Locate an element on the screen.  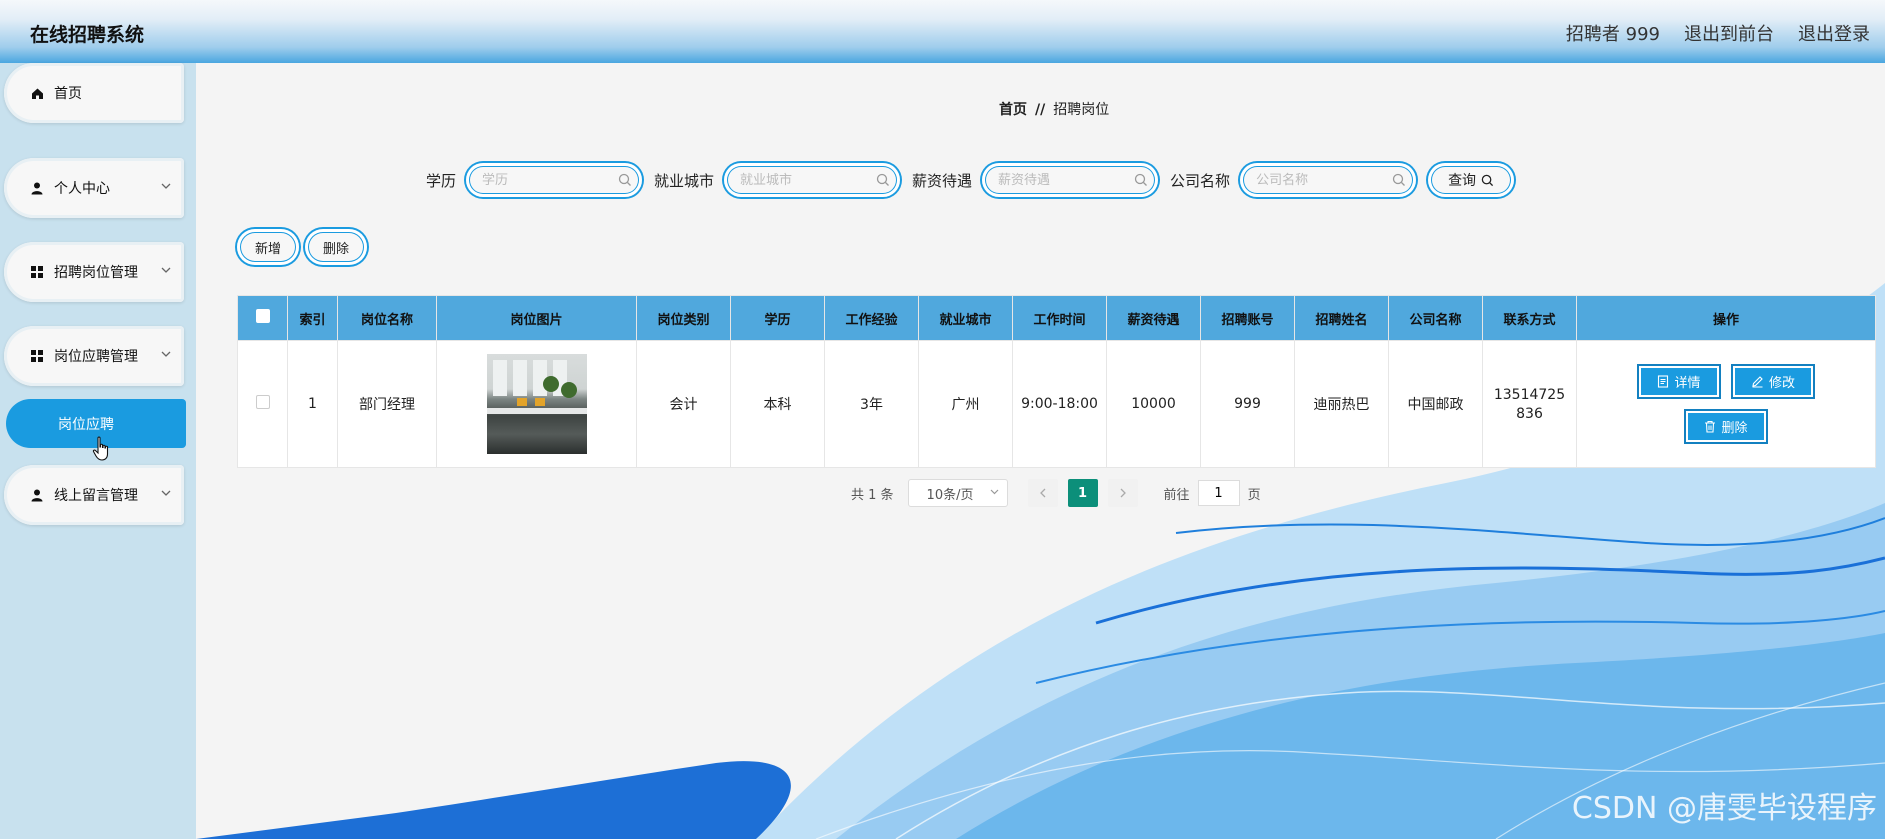
sidebar-item-label: 个人中心 is located at coordinates (82, 189).